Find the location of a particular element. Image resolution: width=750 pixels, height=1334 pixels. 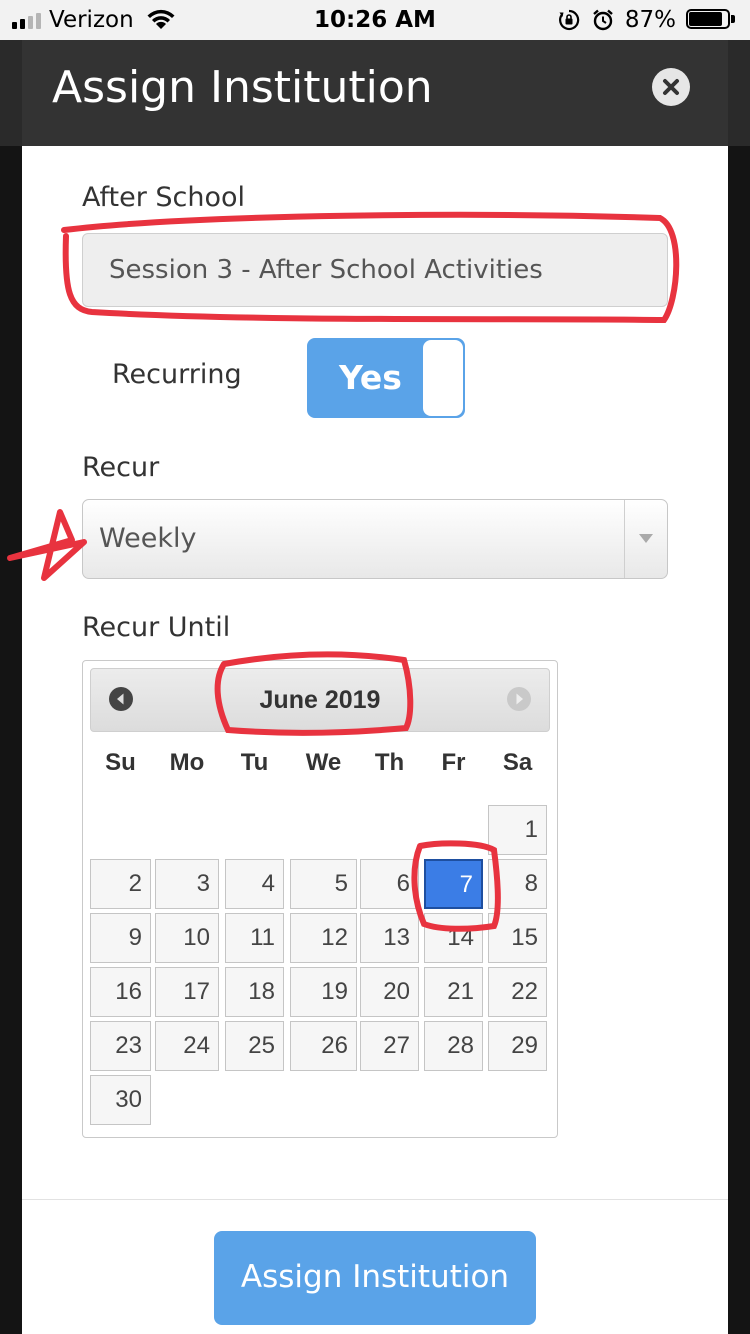

battery-icon is located at coordinates (711, 20).